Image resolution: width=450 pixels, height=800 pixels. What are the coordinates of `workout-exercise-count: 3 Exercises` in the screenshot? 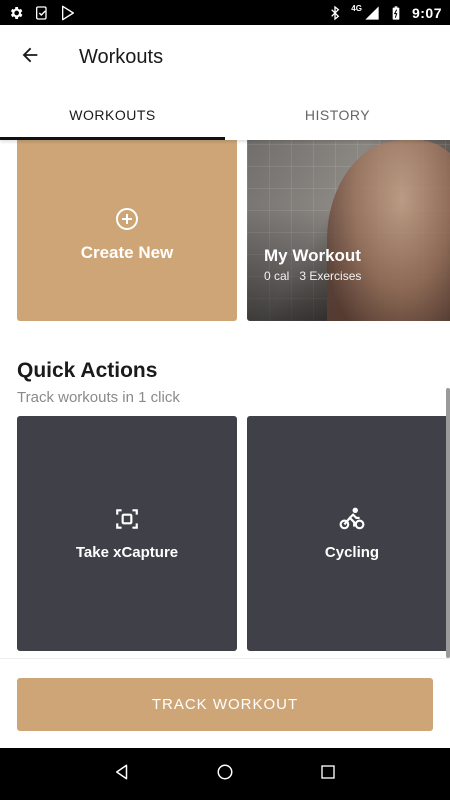 It's located at (330, 276).